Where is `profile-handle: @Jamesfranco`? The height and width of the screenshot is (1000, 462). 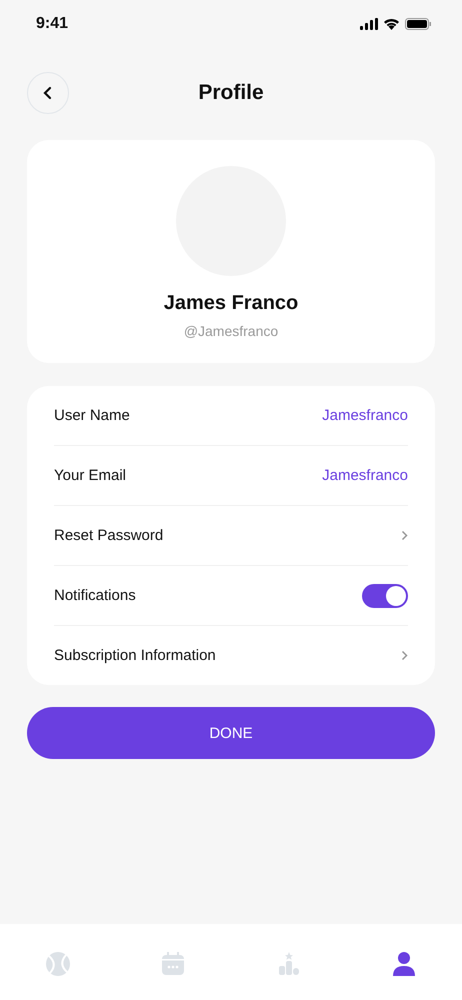 profile-handle: @Jamesfranco is located at coordinates (231, 331).